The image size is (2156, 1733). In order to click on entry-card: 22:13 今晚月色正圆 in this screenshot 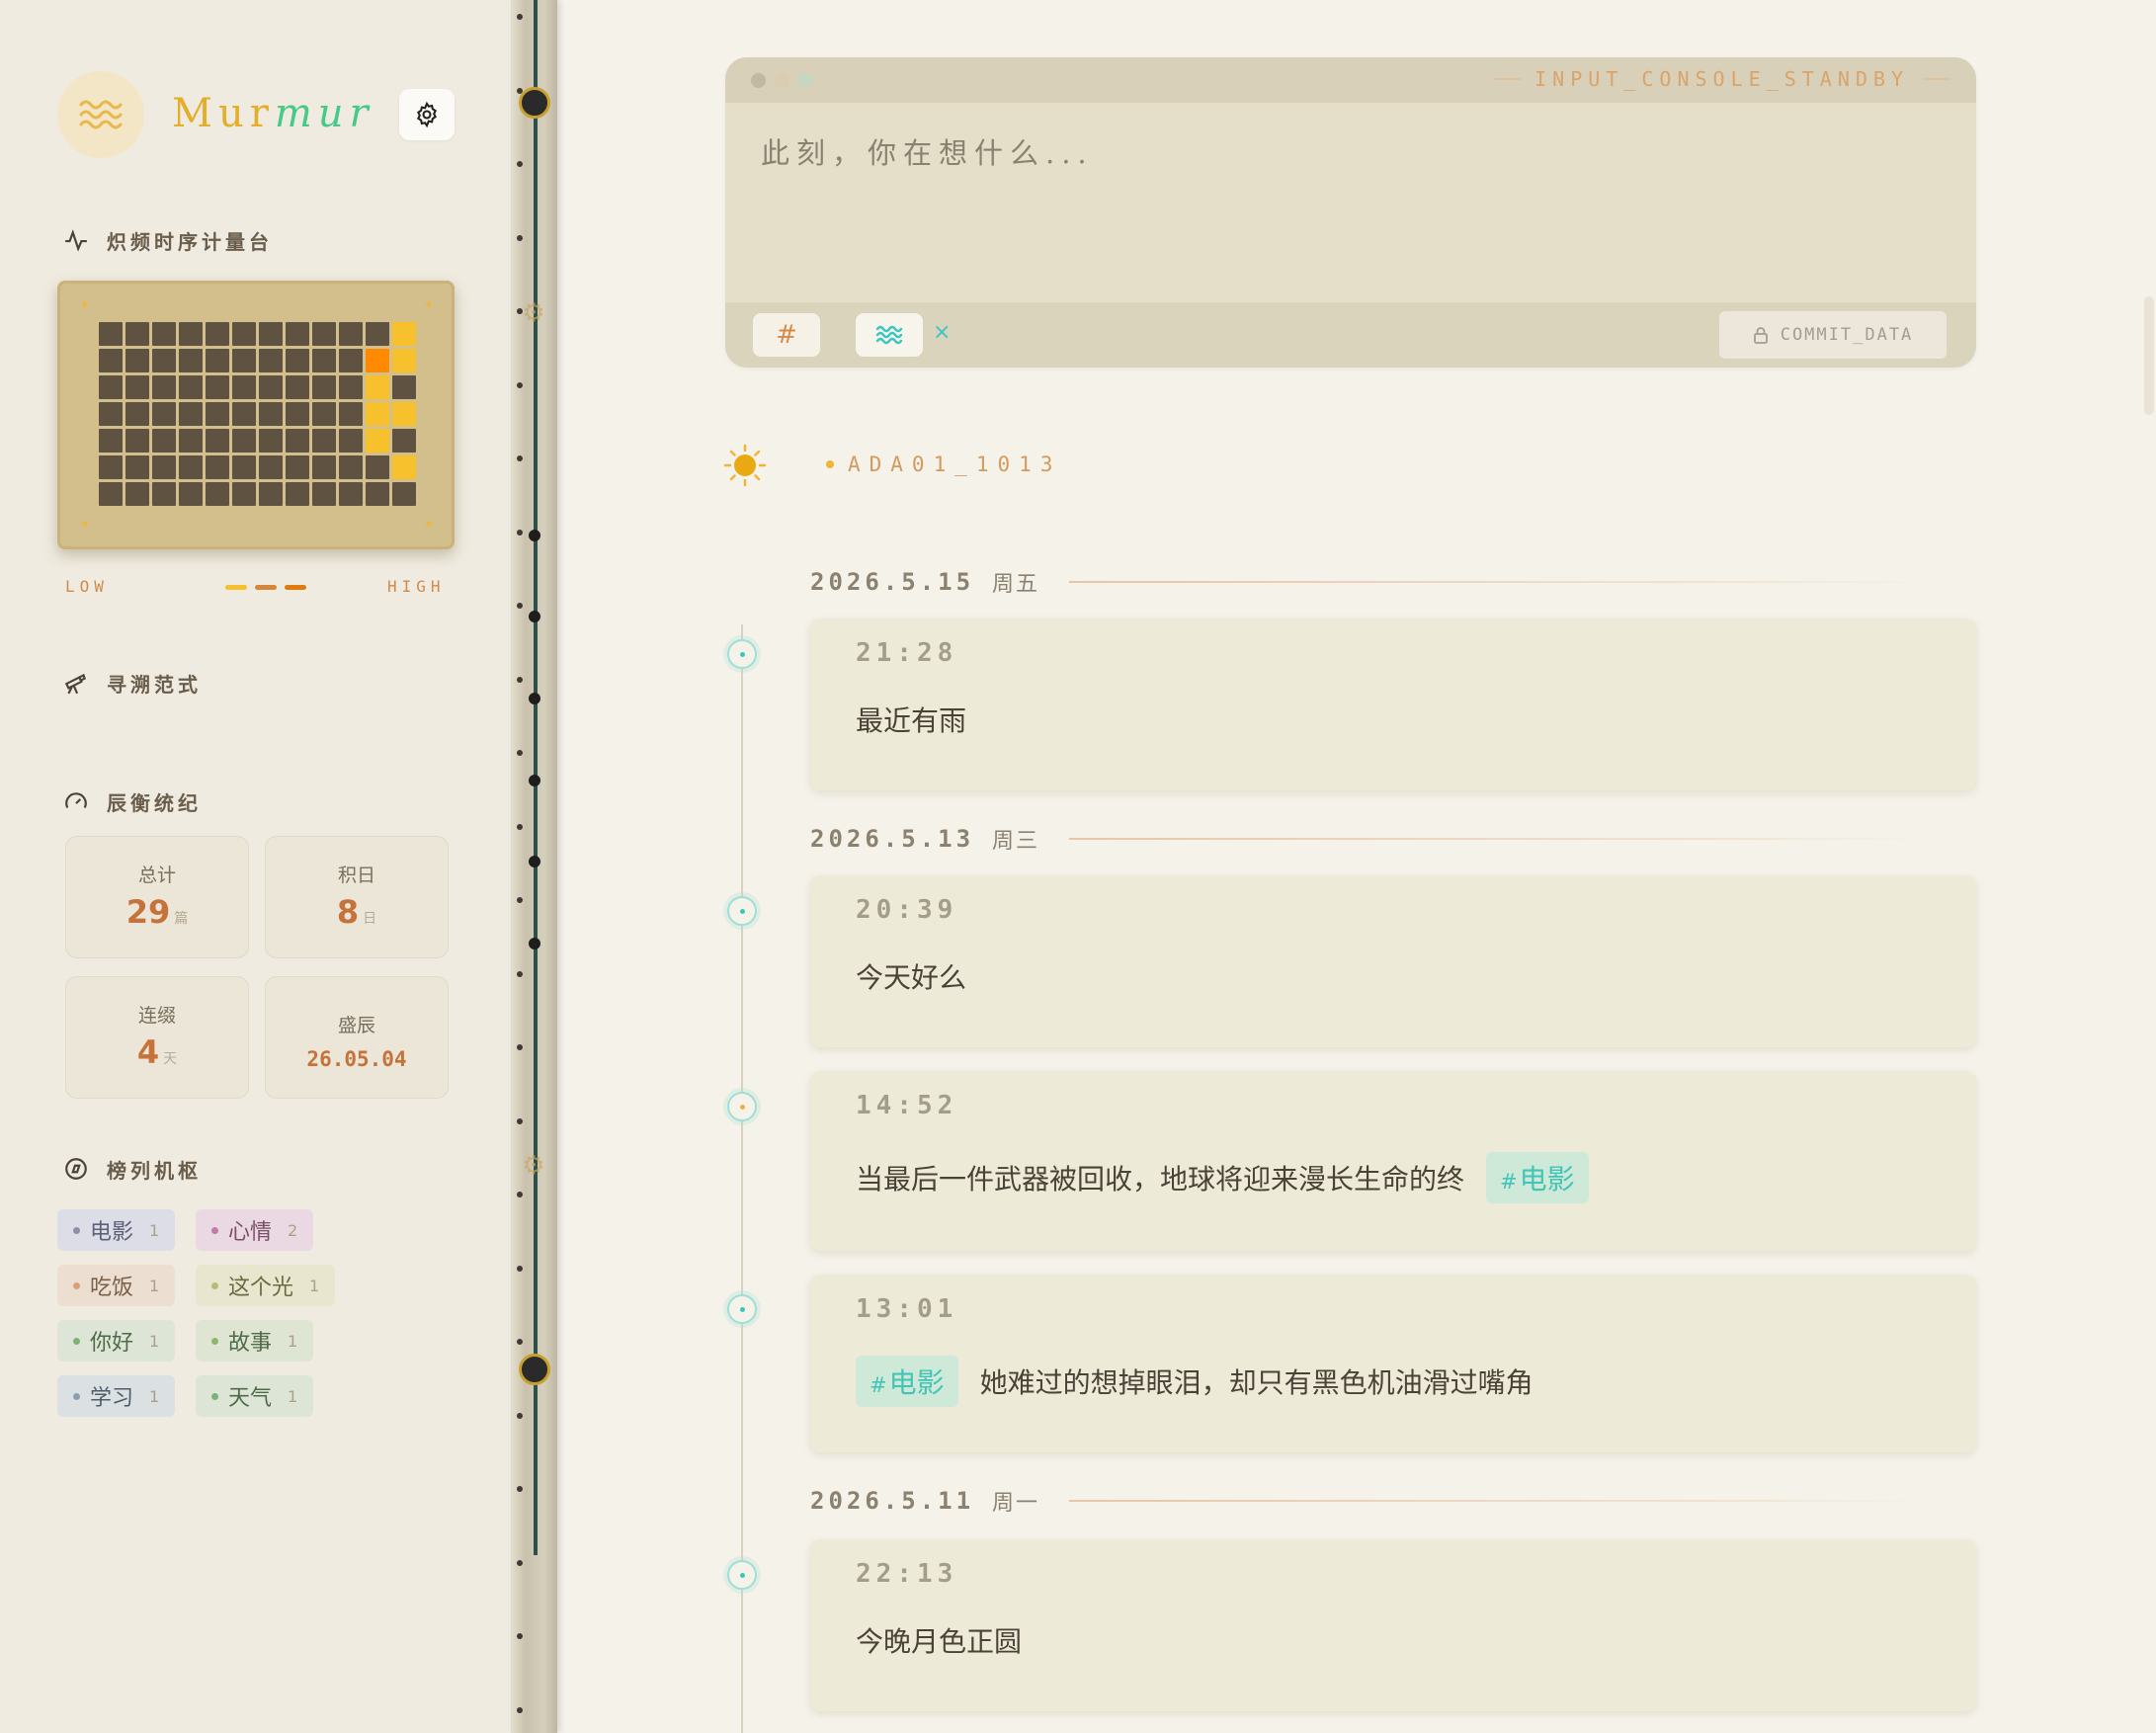, I will do `click(1393, 1625)`.